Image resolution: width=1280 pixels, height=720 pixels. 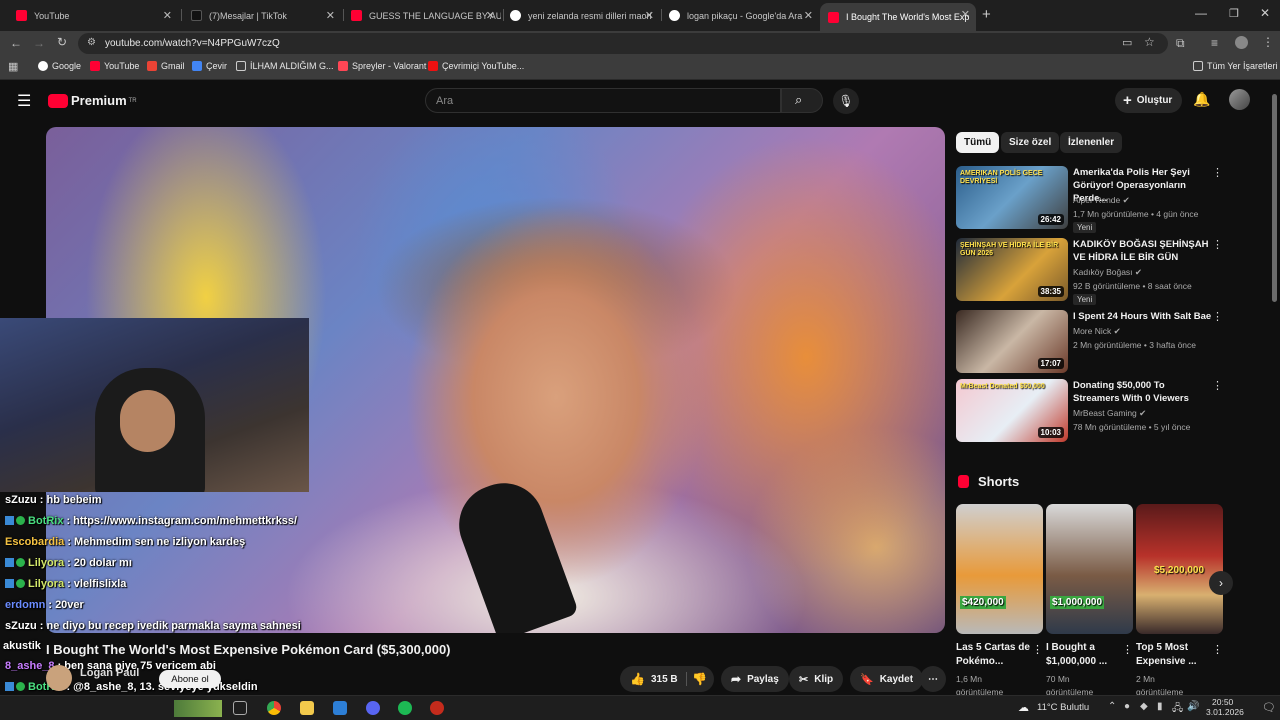 What do you see at coordinates (986, 14) in the screenshot?
I see `new-tab-button: +` at bounding box center [986, 14].